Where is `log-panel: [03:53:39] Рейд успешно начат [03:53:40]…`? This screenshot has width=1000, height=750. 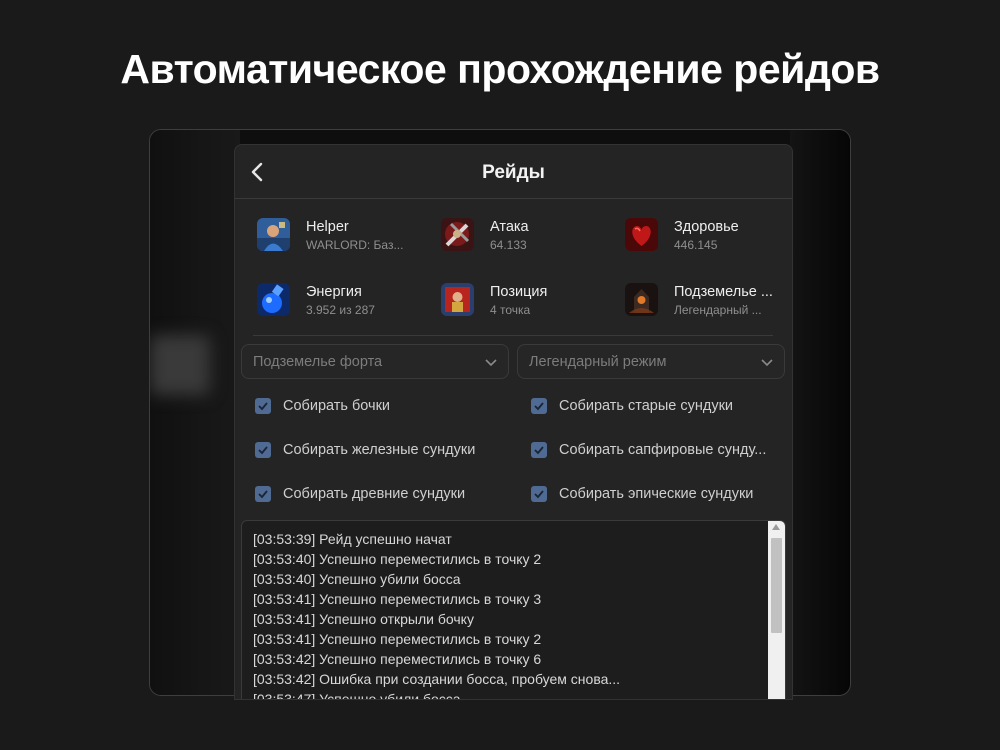
log-panel: [03:53:39] Рейд успешно начат [03:53:40]… is located at coordinates (513, 610).